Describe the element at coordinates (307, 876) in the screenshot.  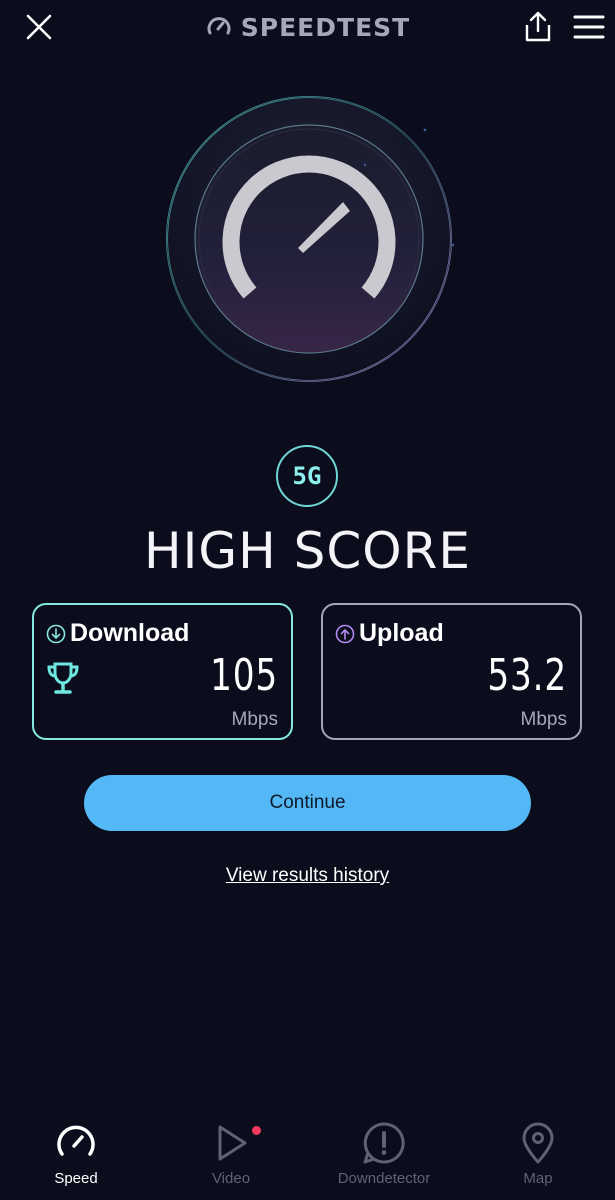
I see `view-results-history-link: View results history` at that location.